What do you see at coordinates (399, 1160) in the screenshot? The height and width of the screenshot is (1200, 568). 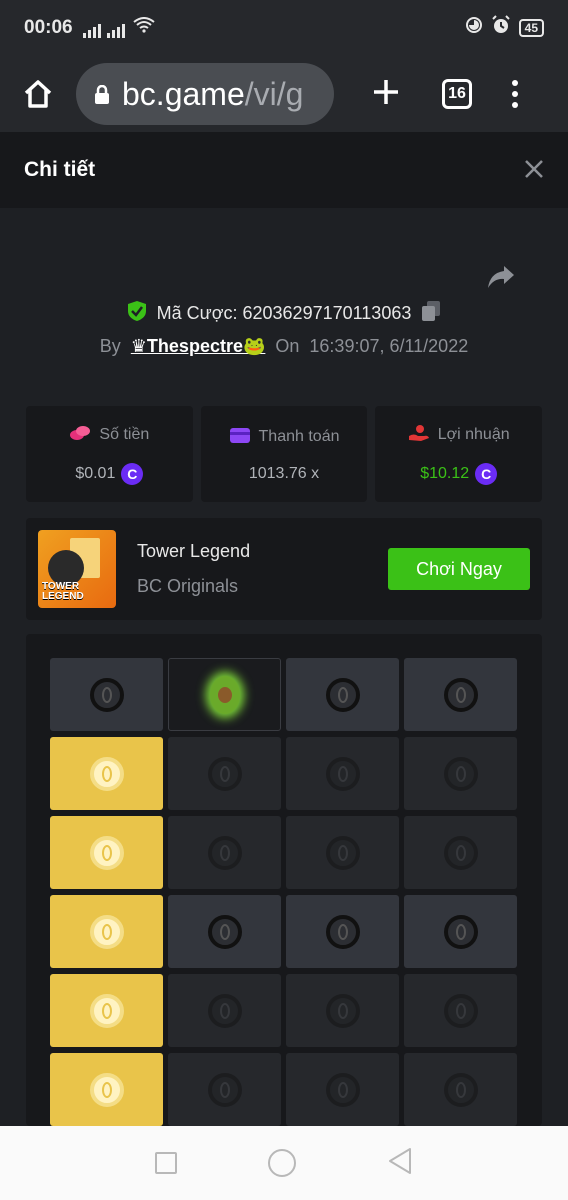 I see `back-icon` at bounding box center [399, 1160].